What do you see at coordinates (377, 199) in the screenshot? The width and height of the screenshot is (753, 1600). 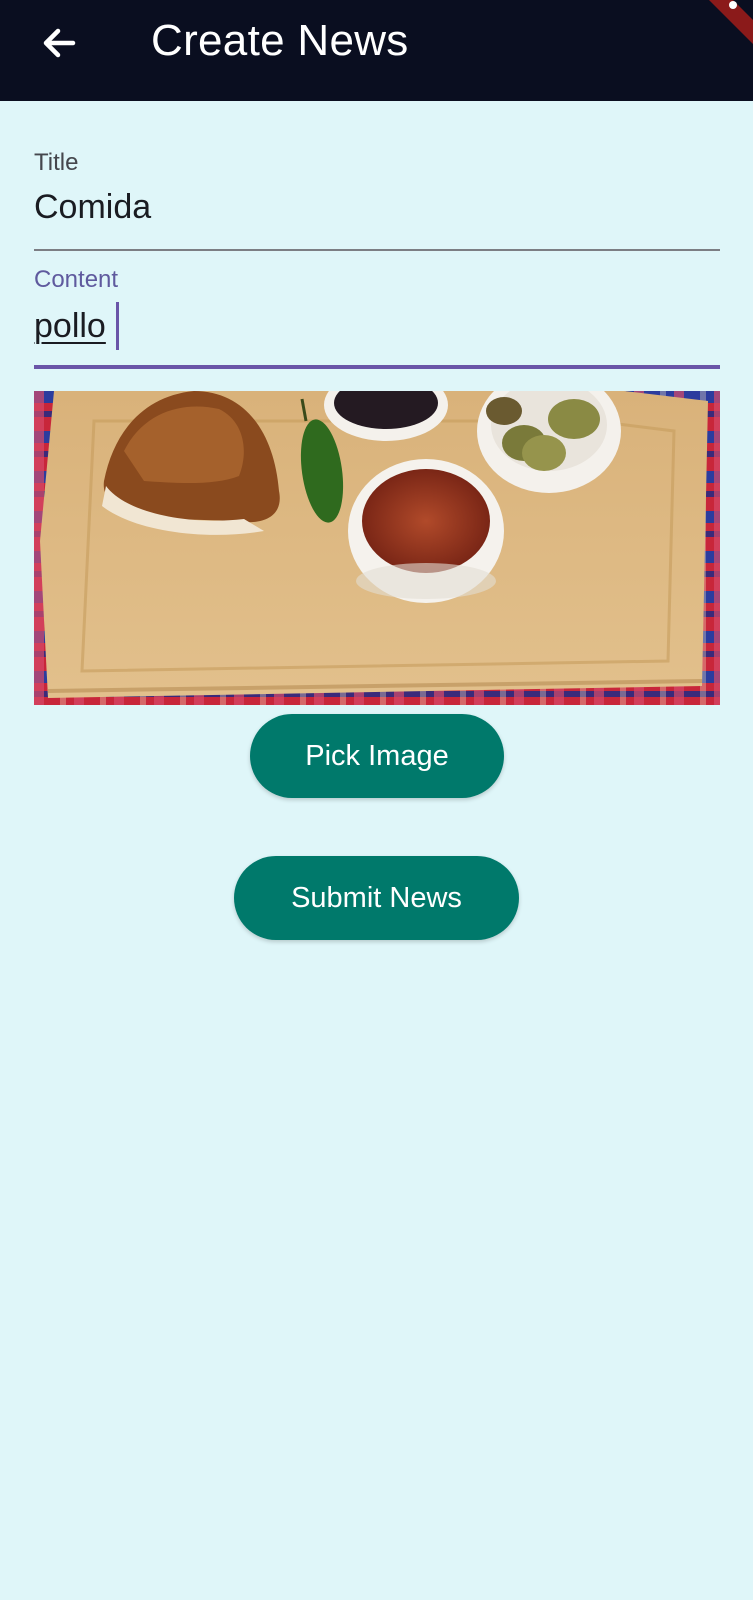 I see `title-field: Title Comida` at bounding box center [377, 199].